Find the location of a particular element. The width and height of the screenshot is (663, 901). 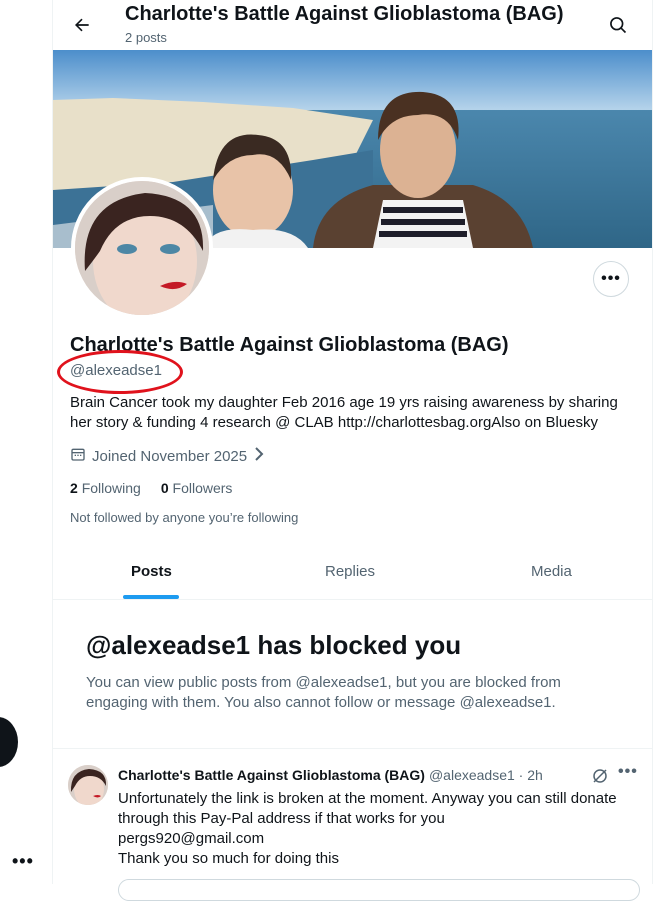

compose-button is located at coordinates (9, 742).